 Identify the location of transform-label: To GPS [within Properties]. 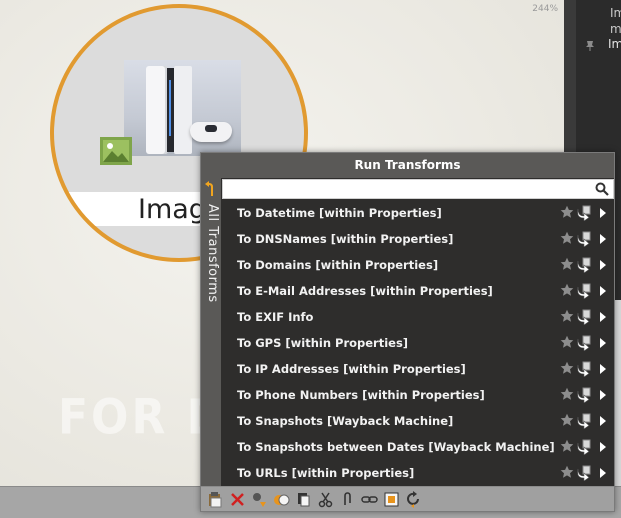
(323, 343).